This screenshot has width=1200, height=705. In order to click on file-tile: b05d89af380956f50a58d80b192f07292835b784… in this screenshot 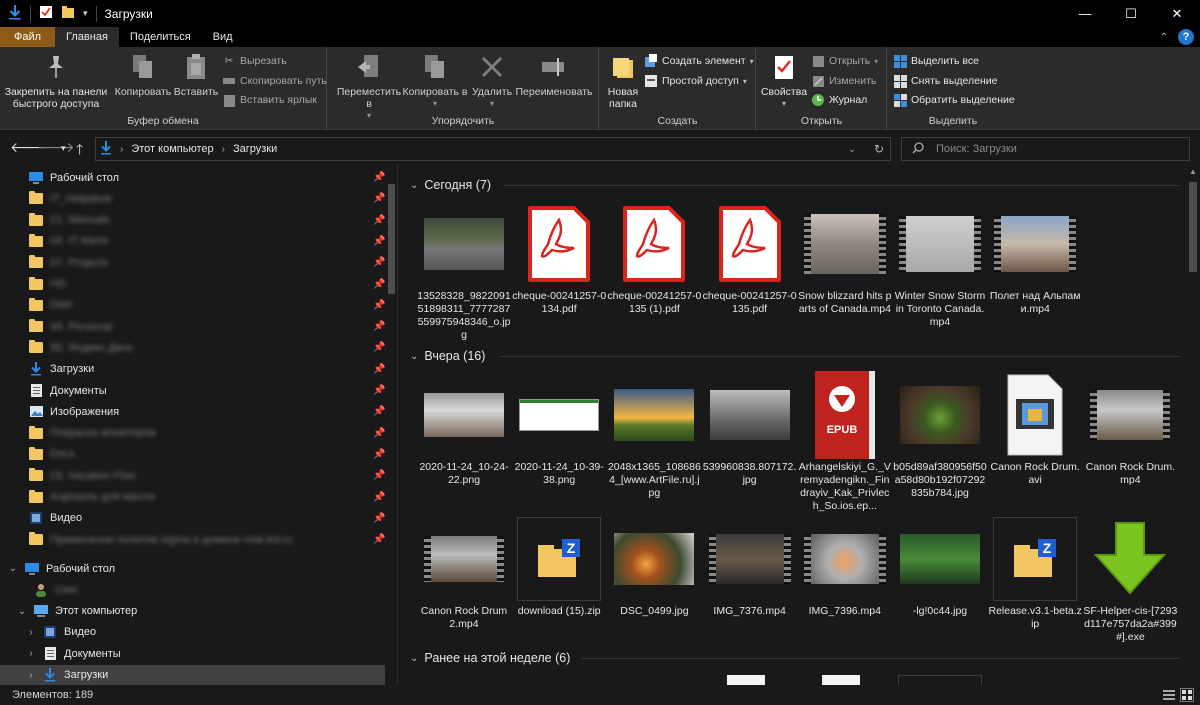, I will do `click(940, 435)`.